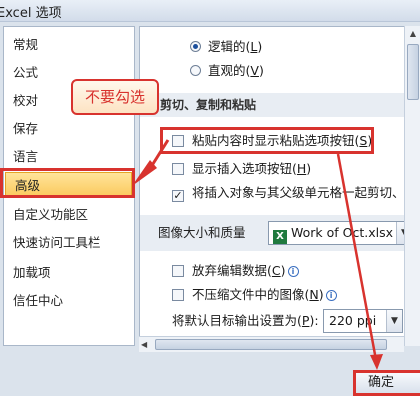 The width and height of the screenshot is (420, 396). I want to click on nav-item-customize-ribbon: 自定义功能区, so click(69, 215).